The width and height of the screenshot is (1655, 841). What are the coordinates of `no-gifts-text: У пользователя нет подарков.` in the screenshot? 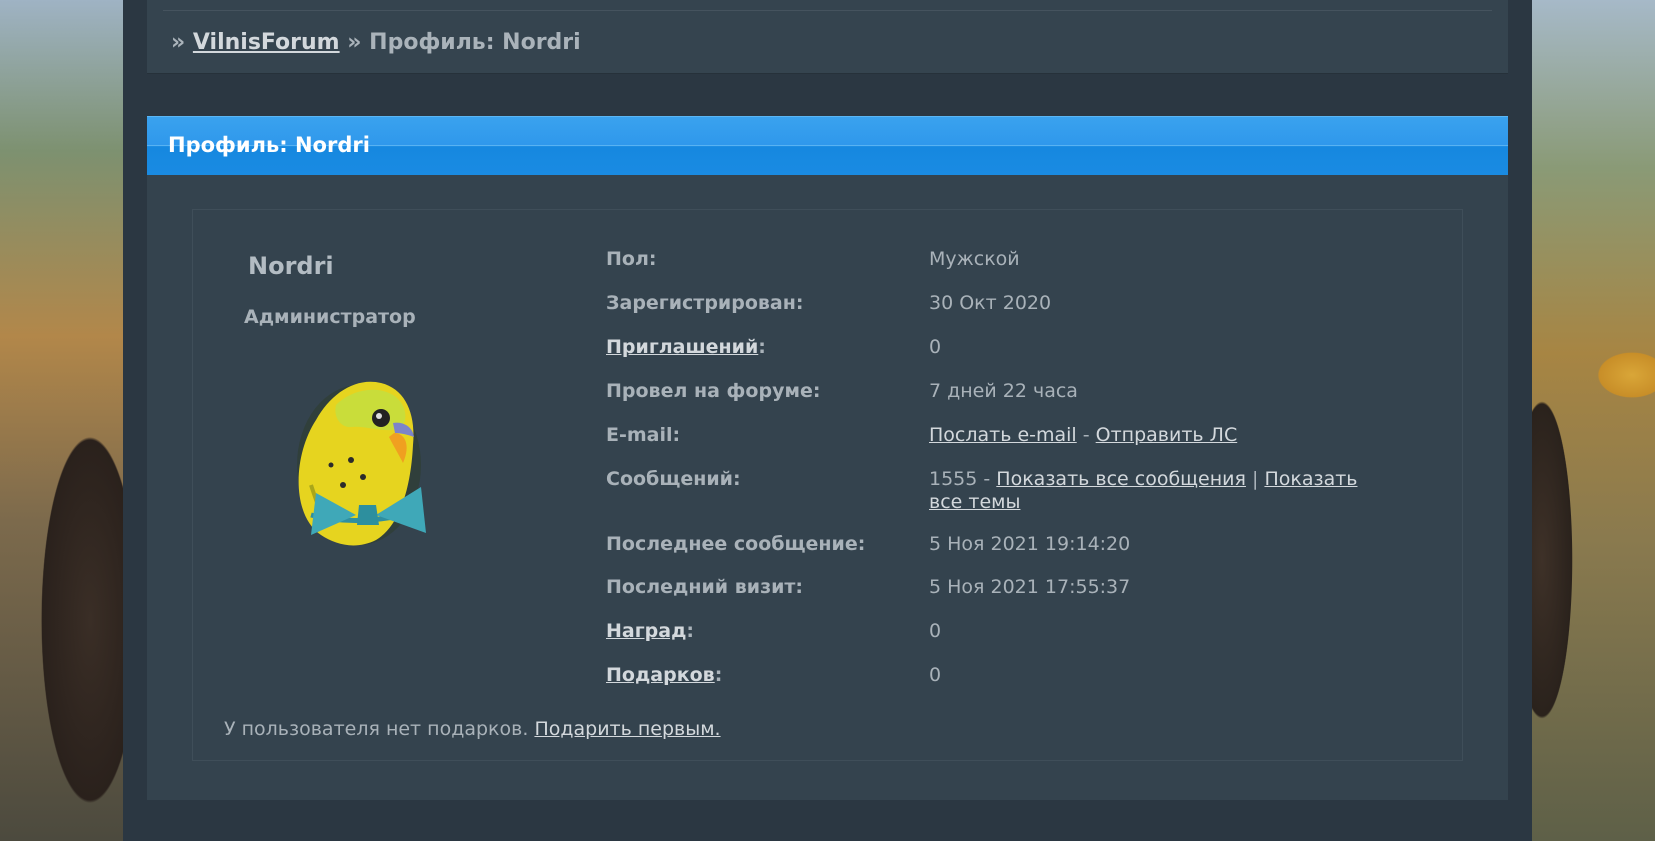 It's located at (376, 729).